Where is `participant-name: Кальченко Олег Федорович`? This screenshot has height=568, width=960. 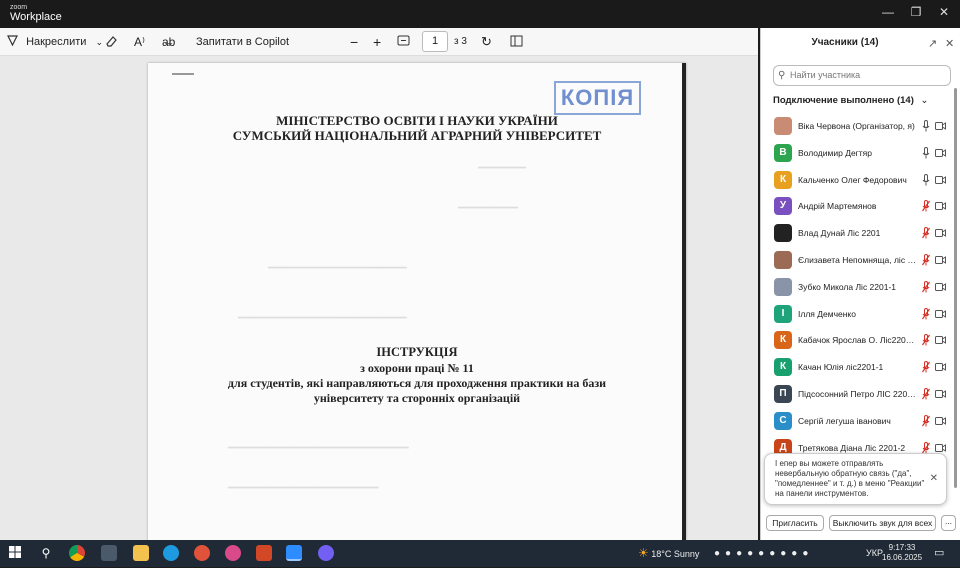 participant-name: Кальченко Олег Федорович is located at coordinates (852, 179).